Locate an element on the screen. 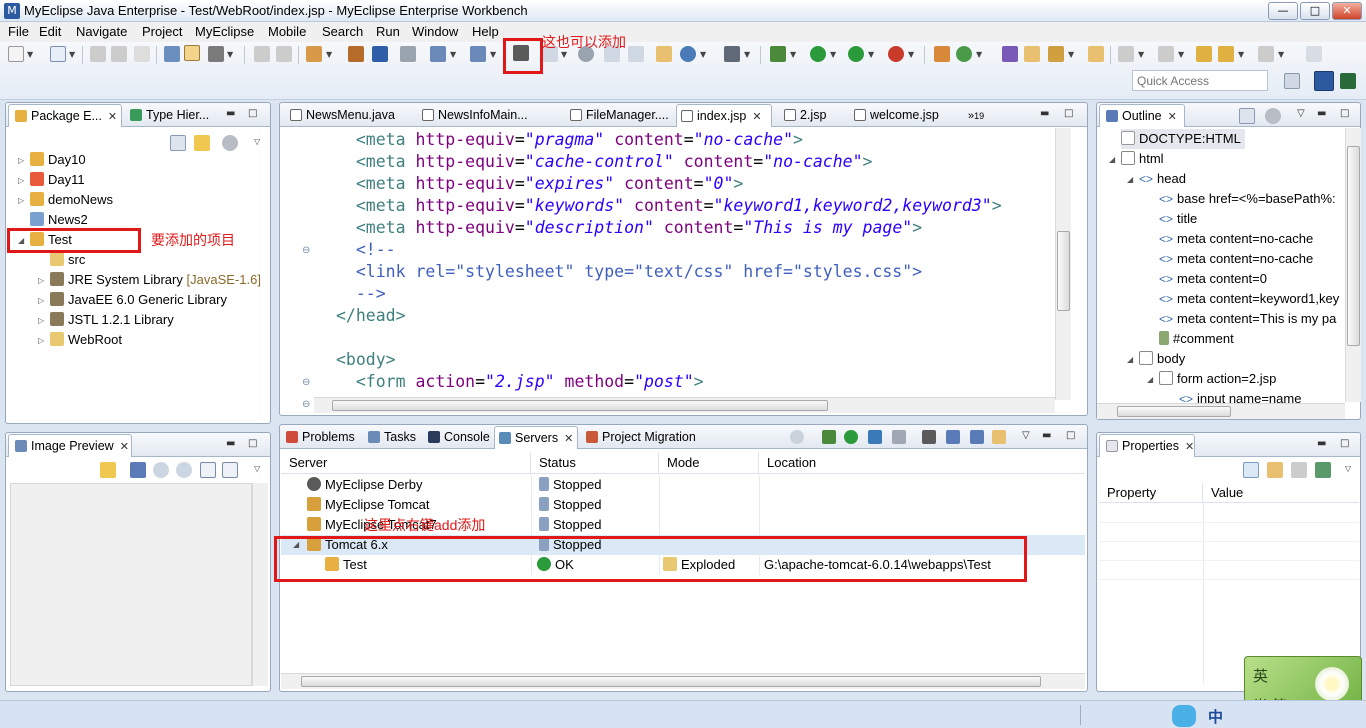 Image resolution: width=1366 pixels, height=728 pixels. browse-deployment-icon is located at coordinates (999, 437).